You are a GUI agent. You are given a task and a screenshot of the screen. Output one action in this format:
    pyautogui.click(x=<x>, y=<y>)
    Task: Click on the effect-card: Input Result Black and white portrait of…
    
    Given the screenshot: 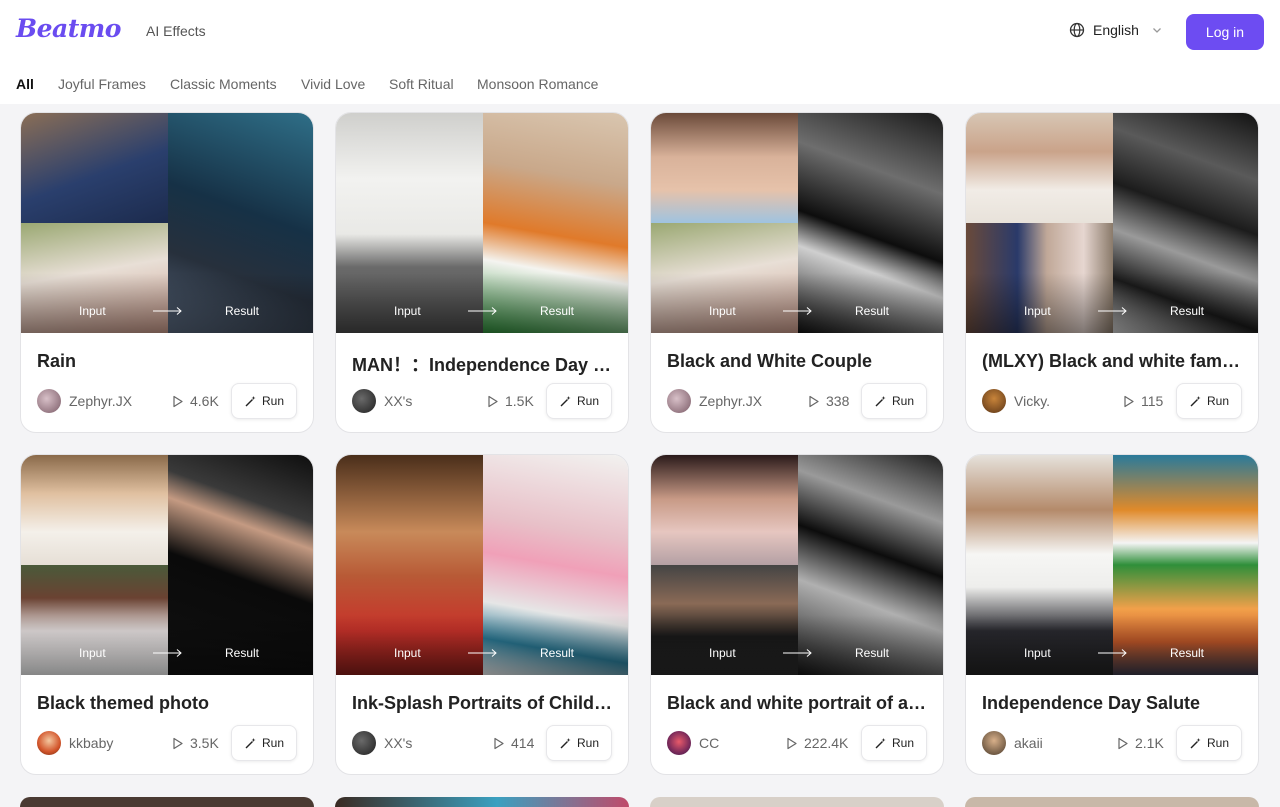 What is the action you would take?
    pyautogui.click(x=797, y=614)
    